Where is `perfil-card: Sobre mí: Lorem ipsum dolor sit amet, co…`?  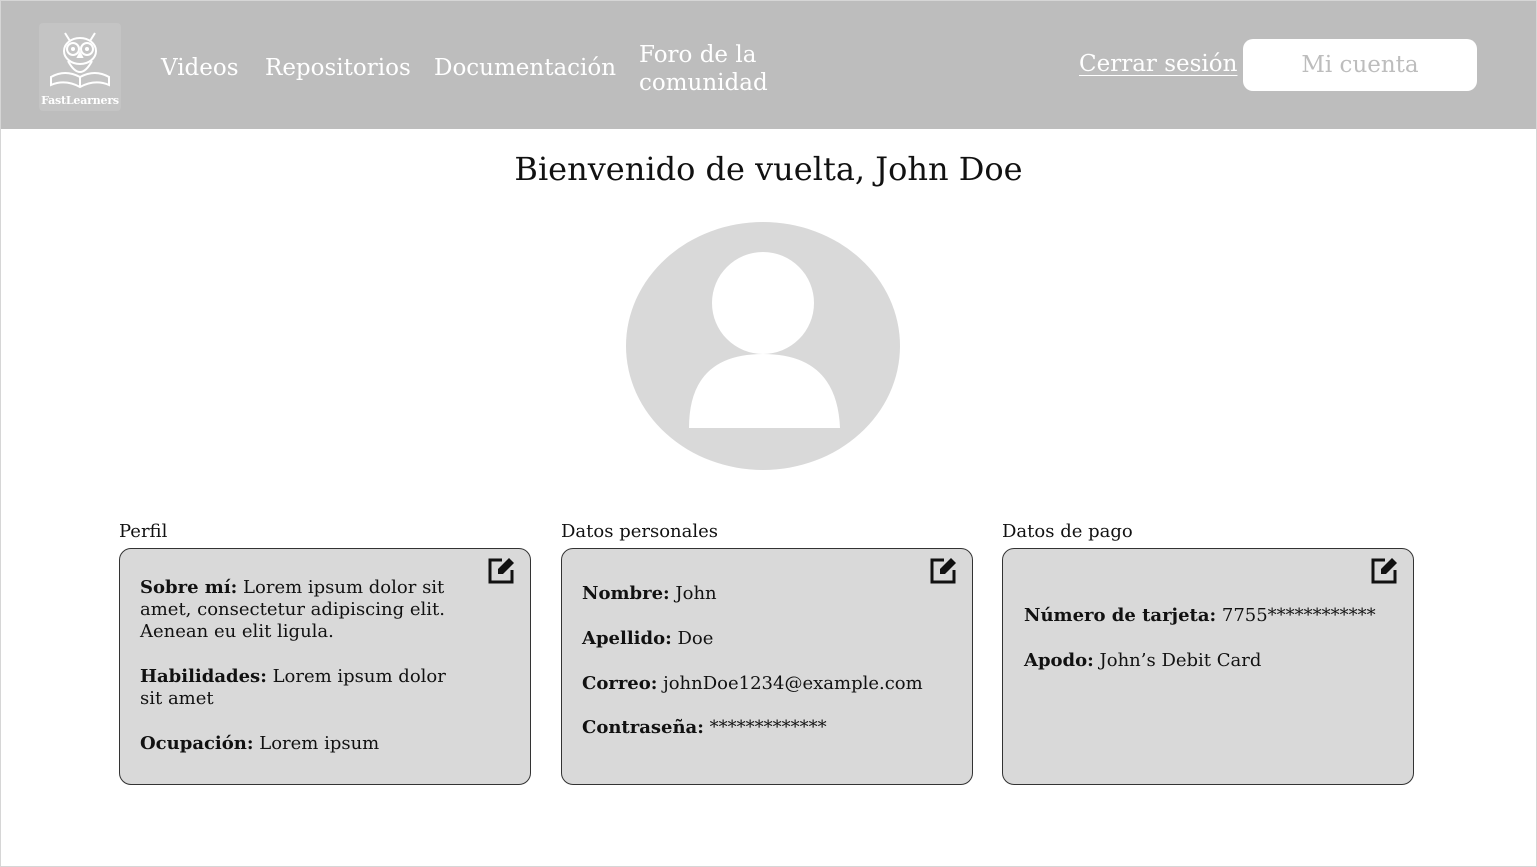 perfil-card: Sobre mí: Lorem ipsum dolor sit amet, co… is located at coordinates (325, 666).